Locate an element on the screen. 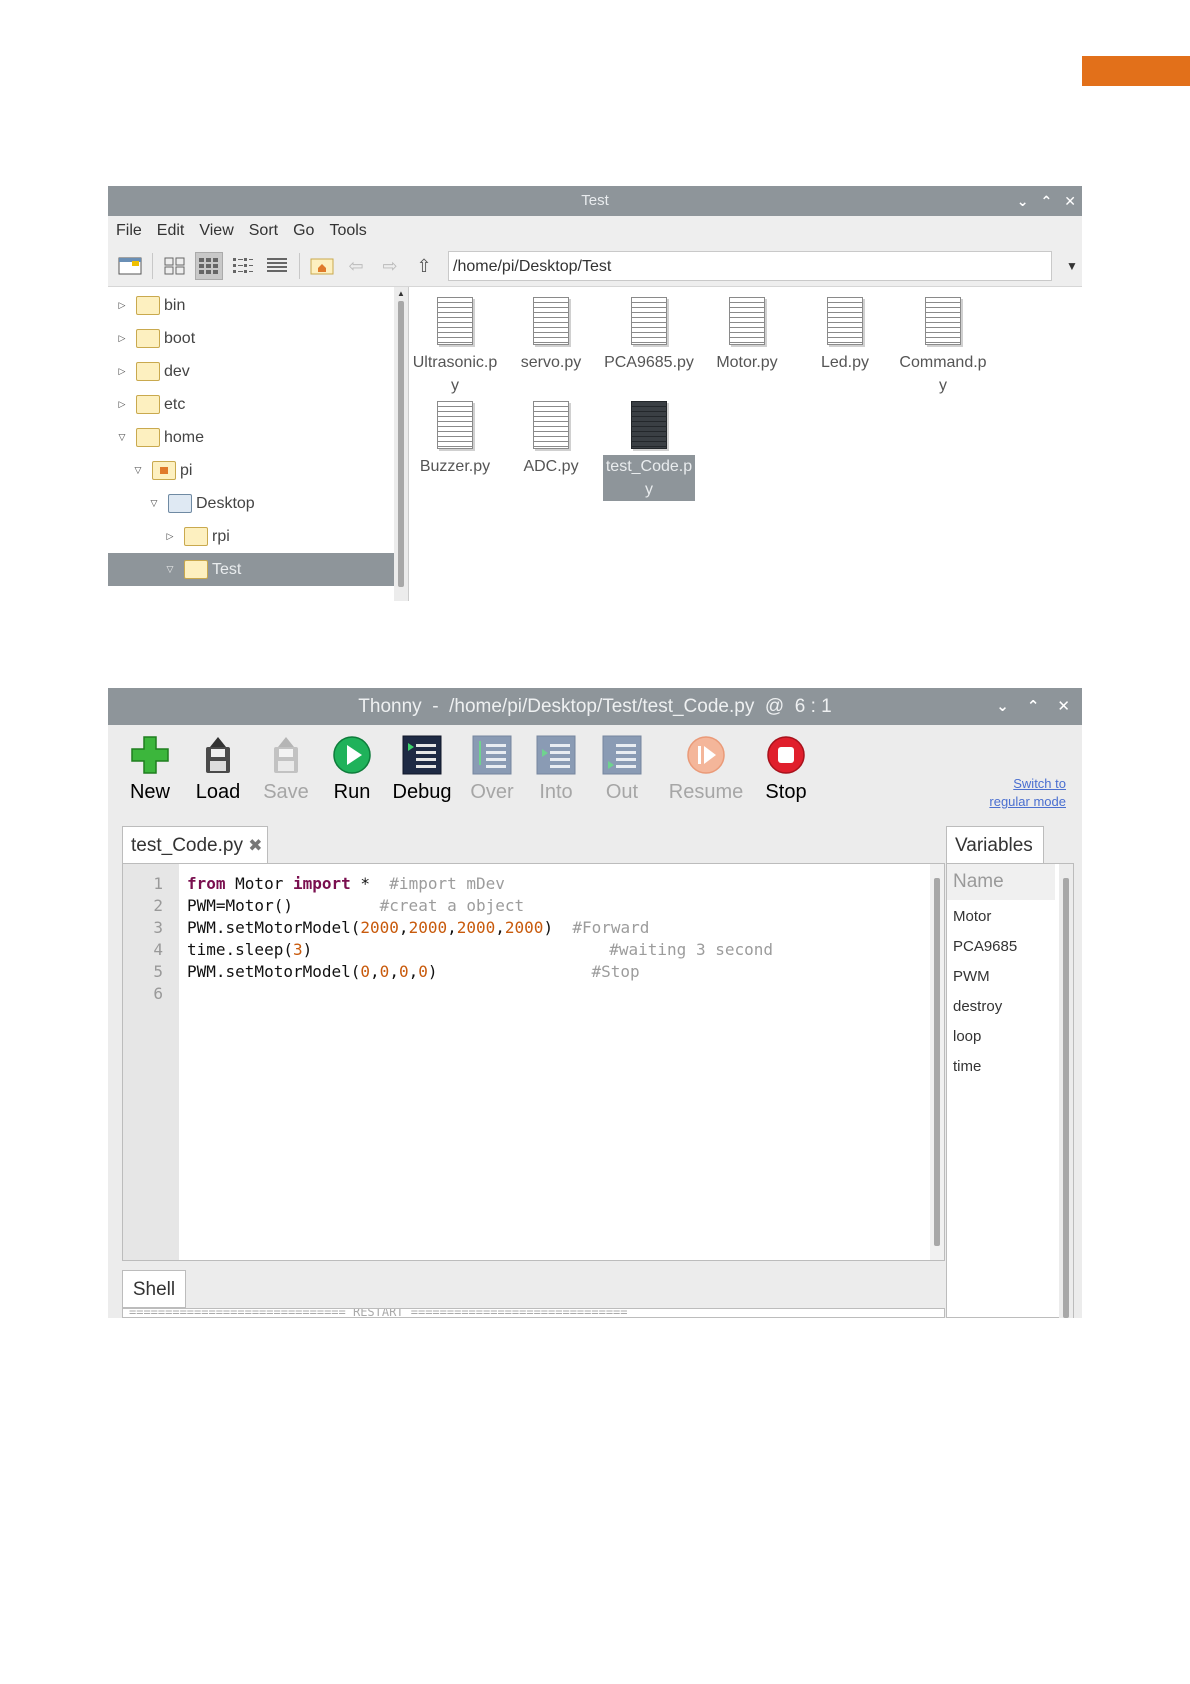  home-folder-icon is located at coordinates (322, 266).